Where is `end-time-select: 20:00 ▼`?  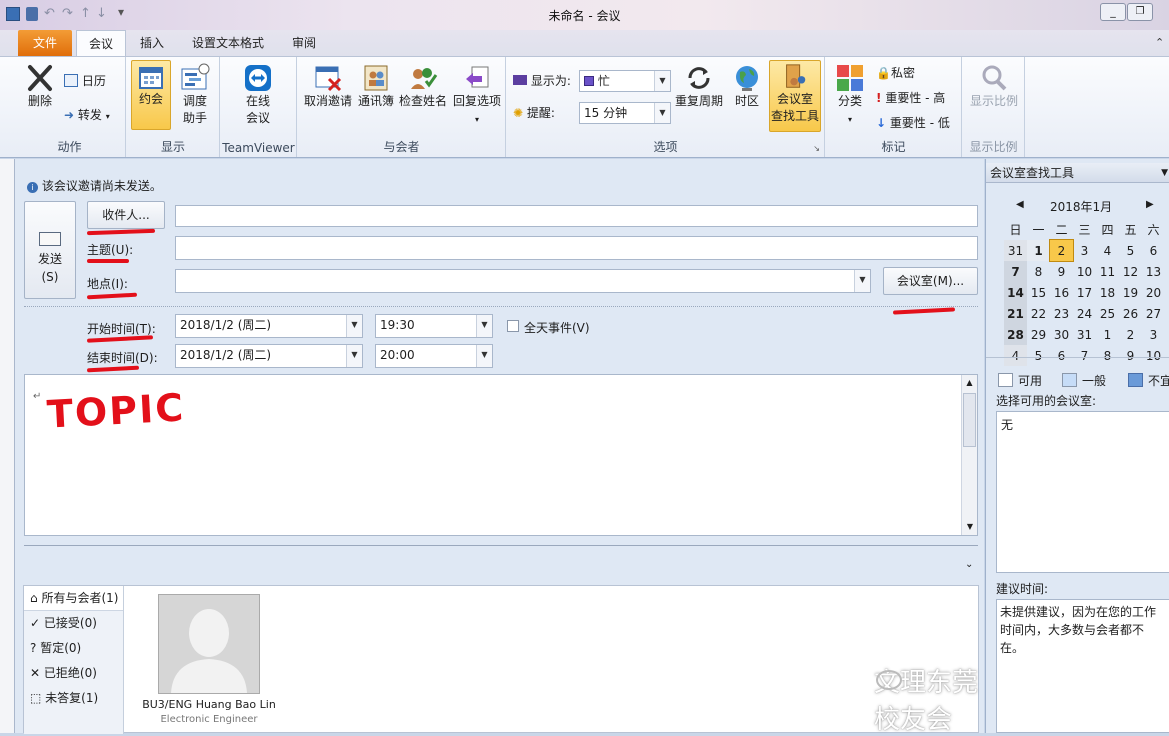 end-time-select: 20:00 ▼ is located at coordinates (434, 356).